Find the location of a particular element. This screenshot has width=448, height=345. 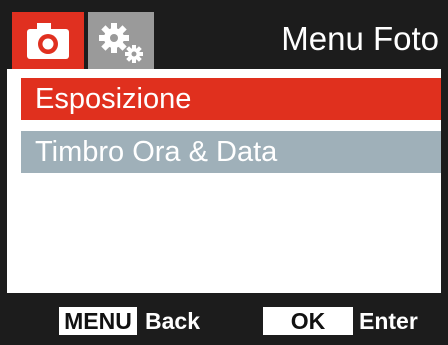

gears-icon is located at coordinates (121, 43).